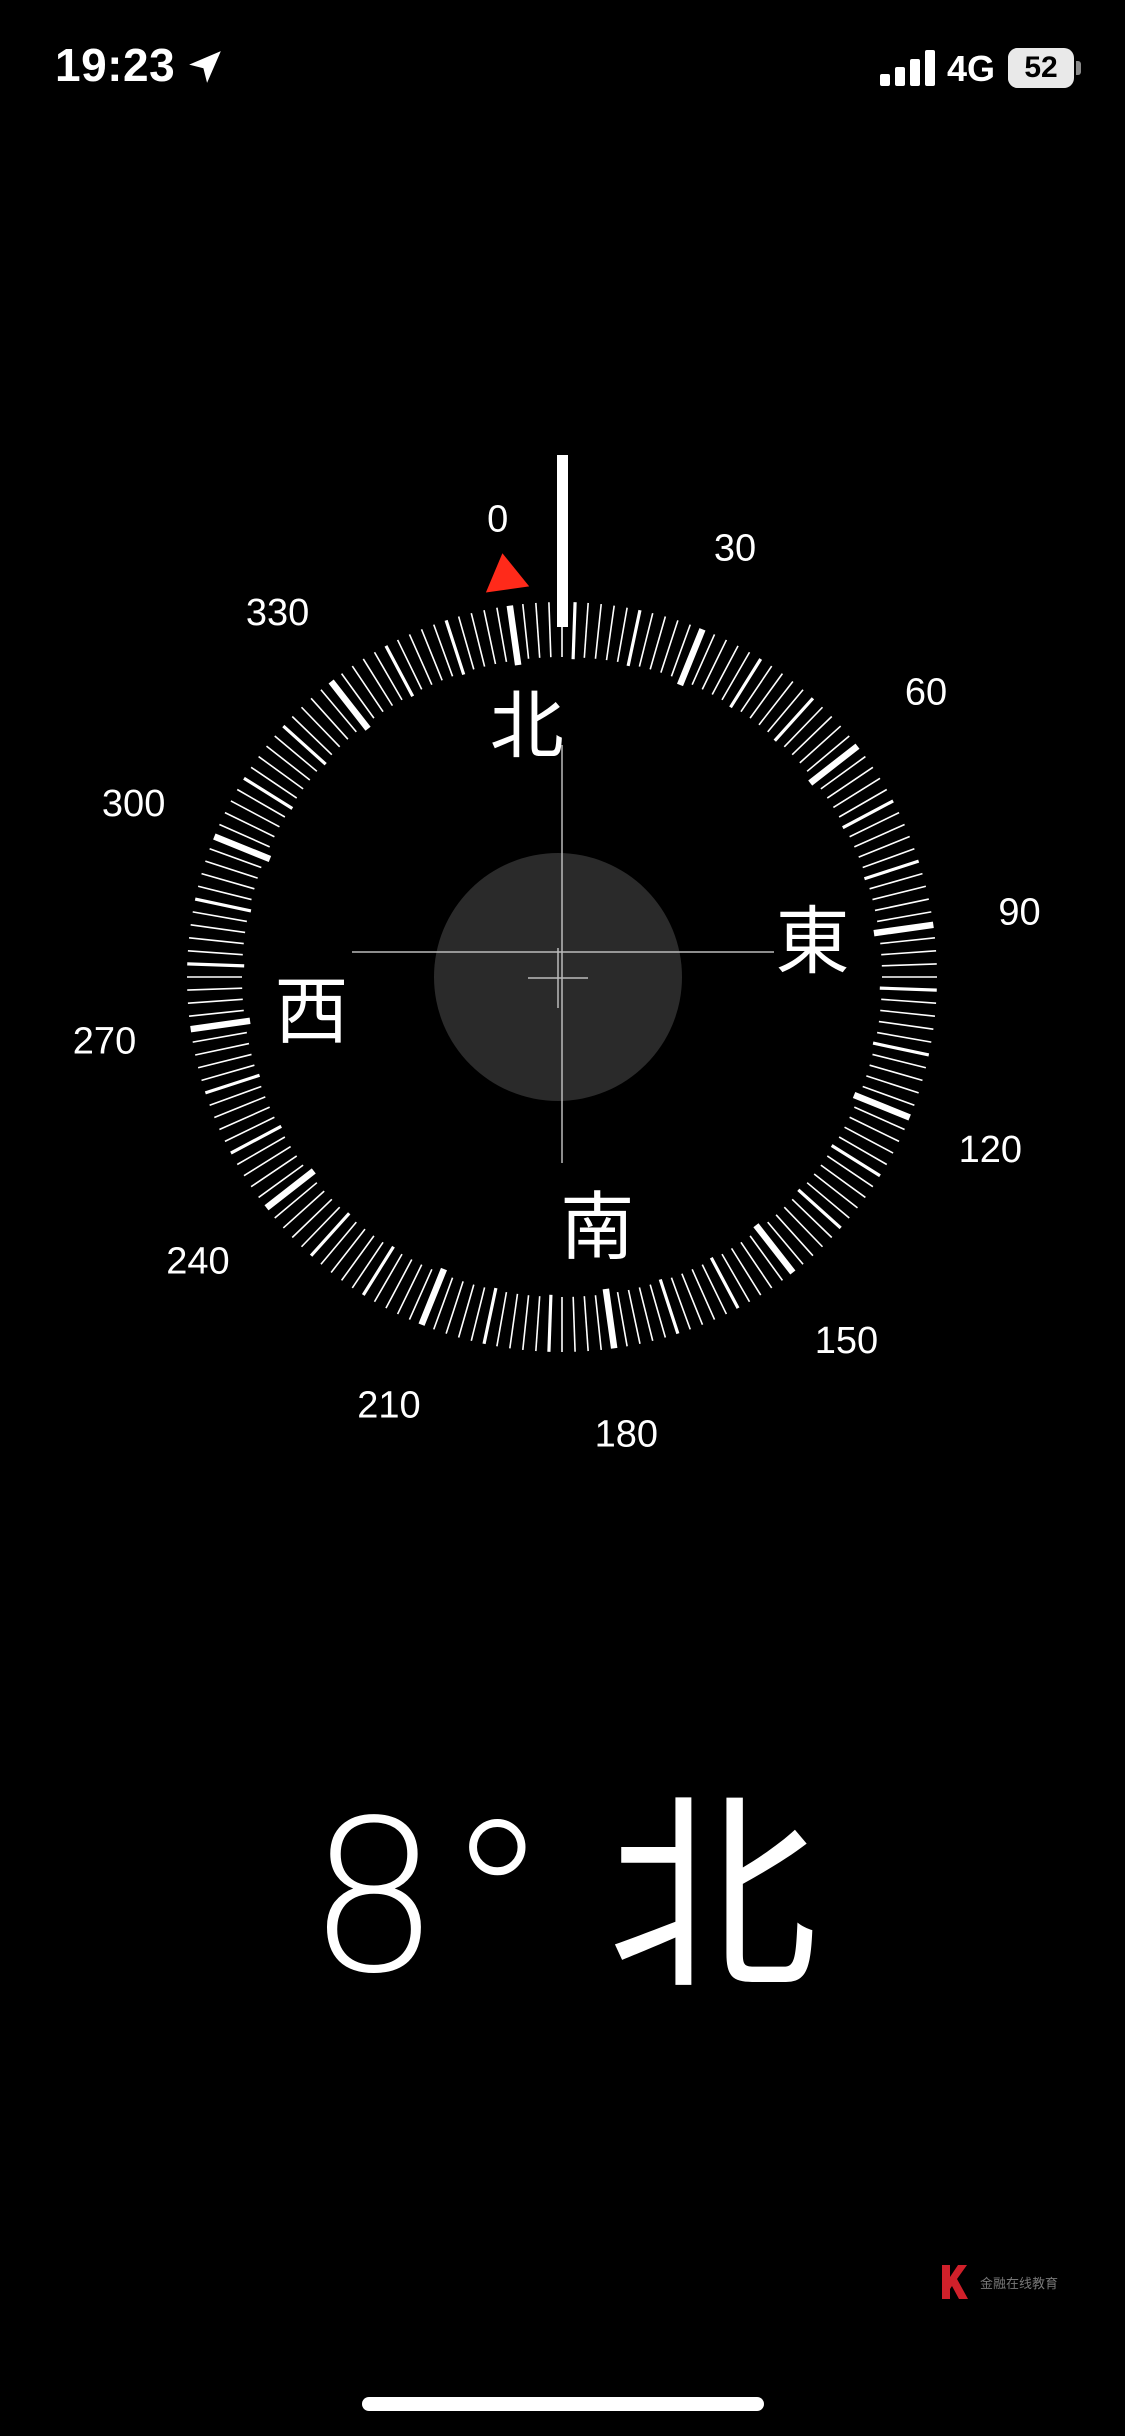 The height and width of the screenshot is (2436, 1125). What do you see at coordinates (277, 613) in the screenshot?
I see `degree-label: 330` at bounding box center [277, 613].